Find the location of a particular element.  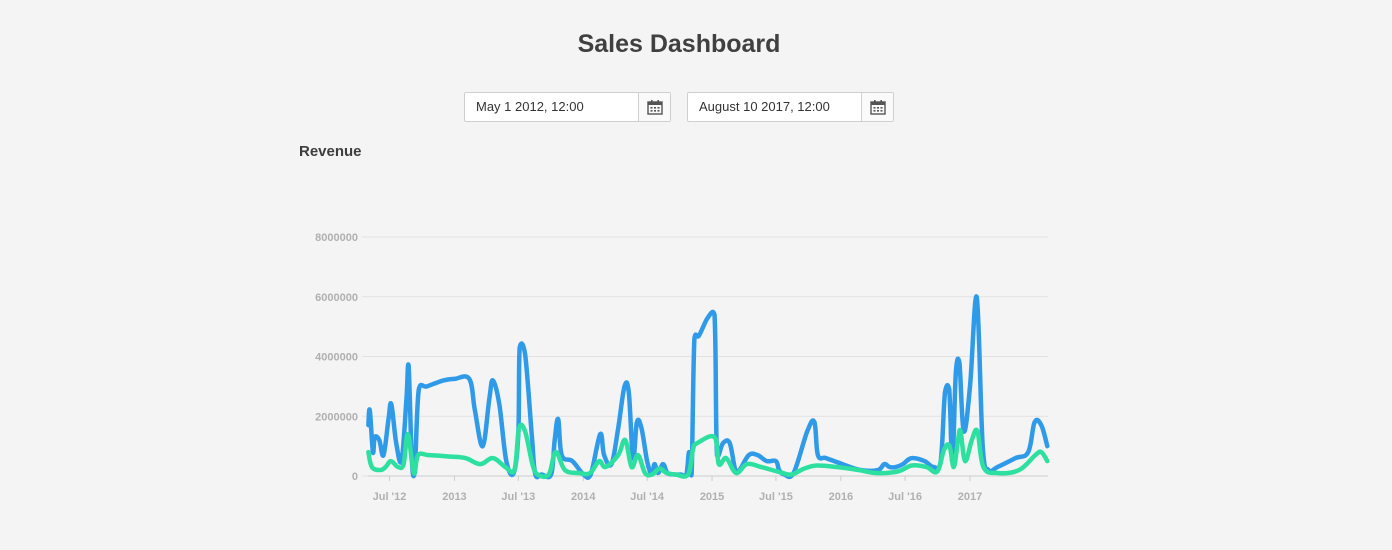

y-tick-label: 4000000 is located at coordinates (336, 358).